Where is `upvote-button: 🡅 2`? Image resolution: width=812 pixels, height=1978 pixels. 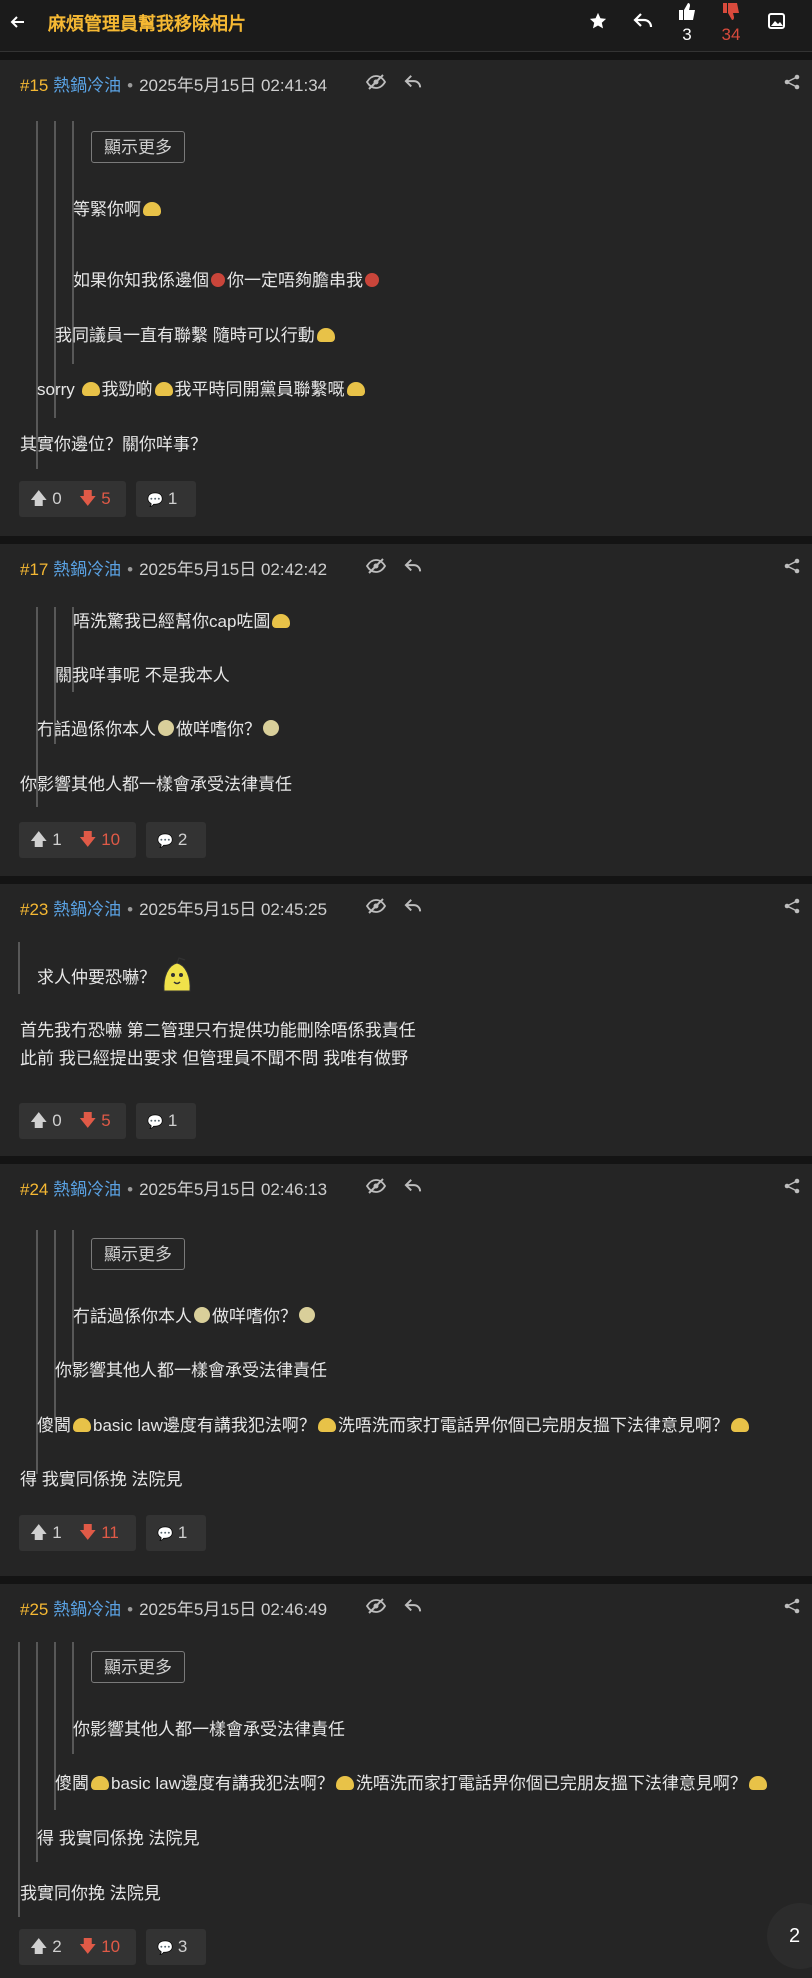
upvote-button: 🡅 2 is located at coordinates (46, 1947).